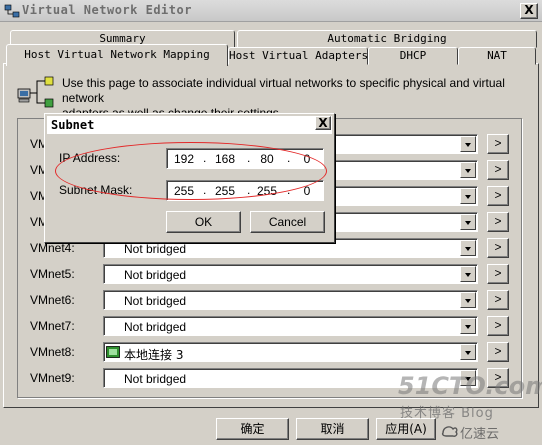  Describe the element at coordinates (252, 429) in the screenshot. I see `ok-button: 确定` at that location.